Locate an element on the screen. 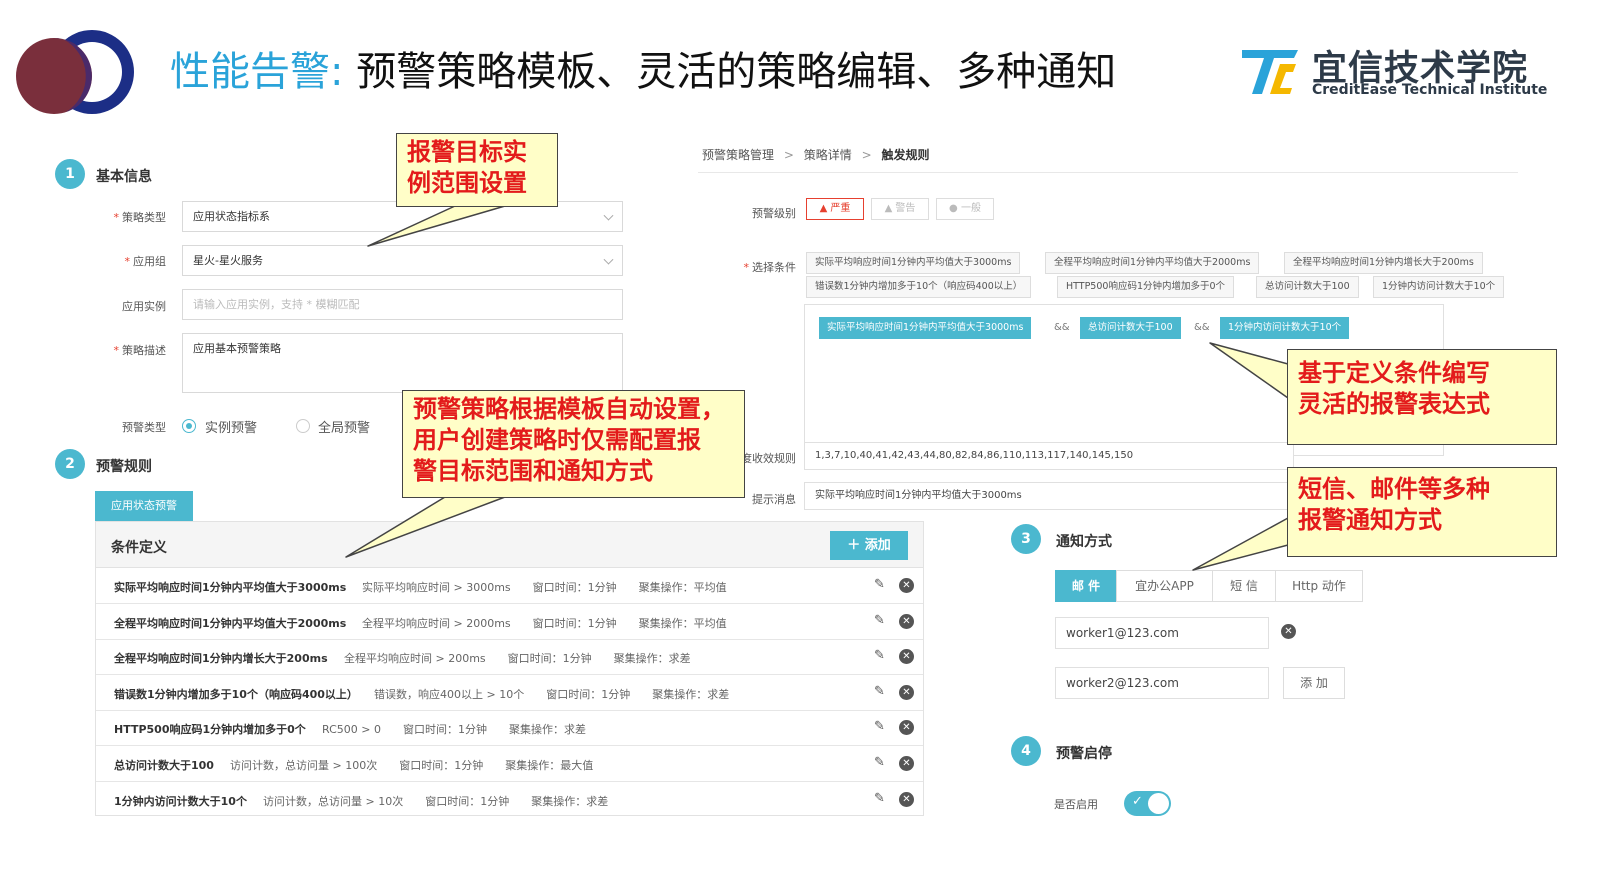  condition-panel-title: 条件定义 is located at coordinates (139, 548).